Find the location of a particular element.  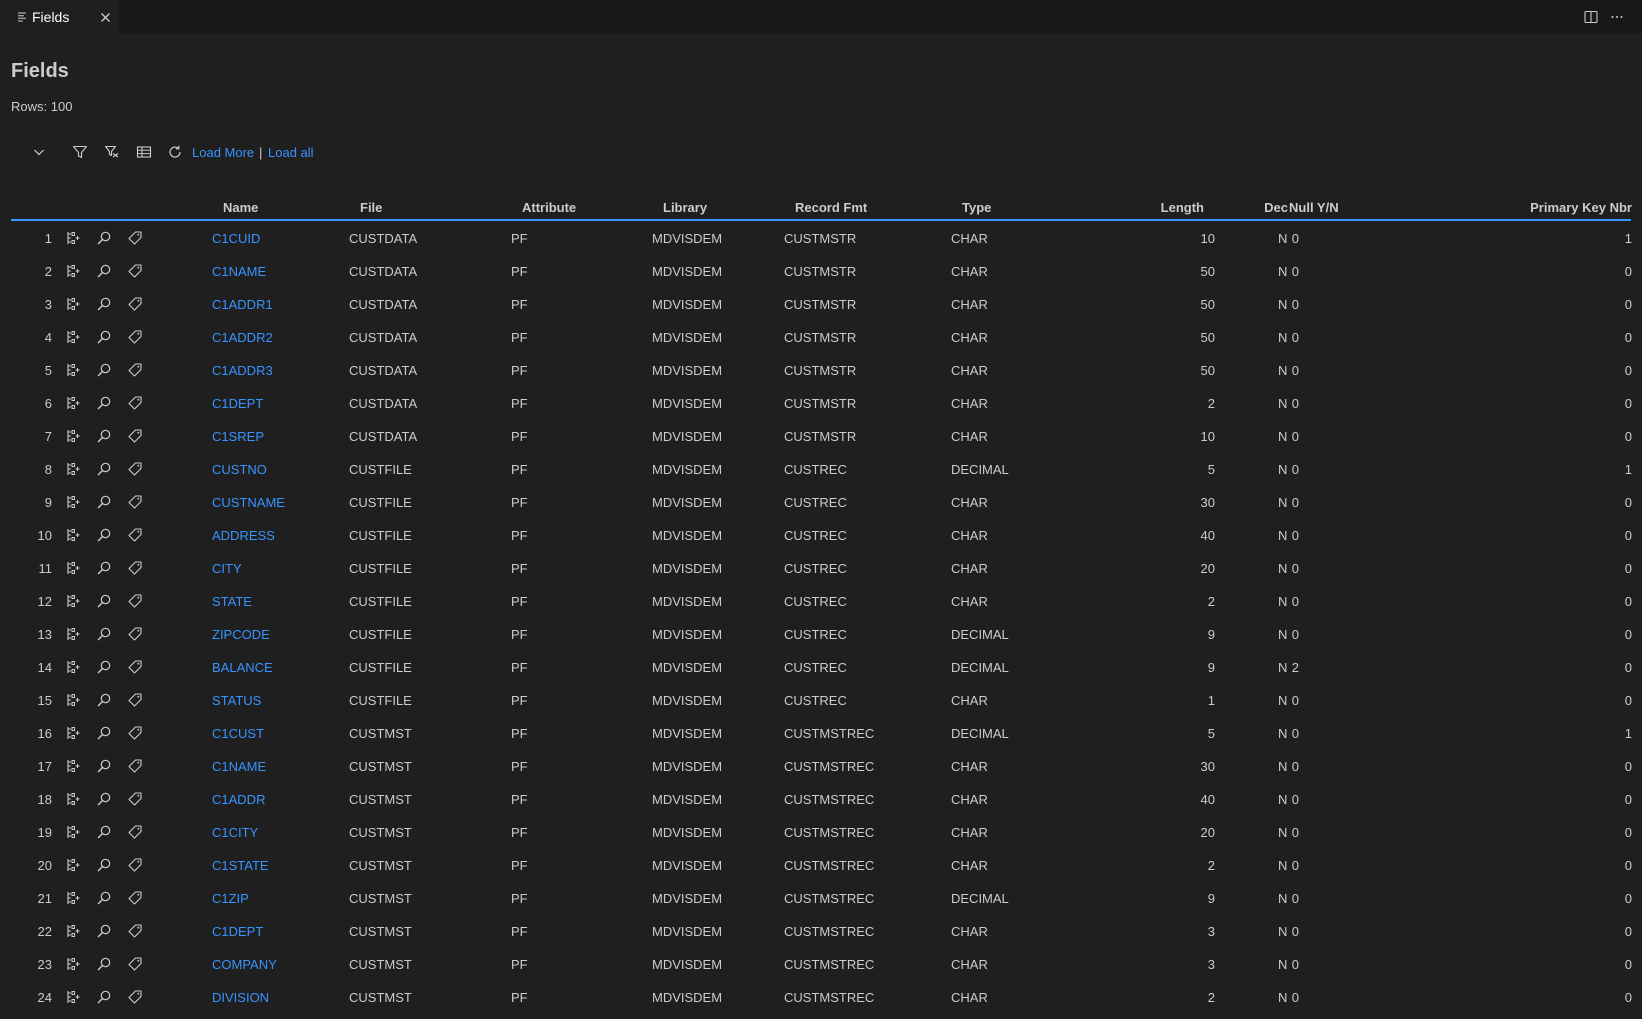

cell-name: C1STATE is located at coordinates (240, 865).